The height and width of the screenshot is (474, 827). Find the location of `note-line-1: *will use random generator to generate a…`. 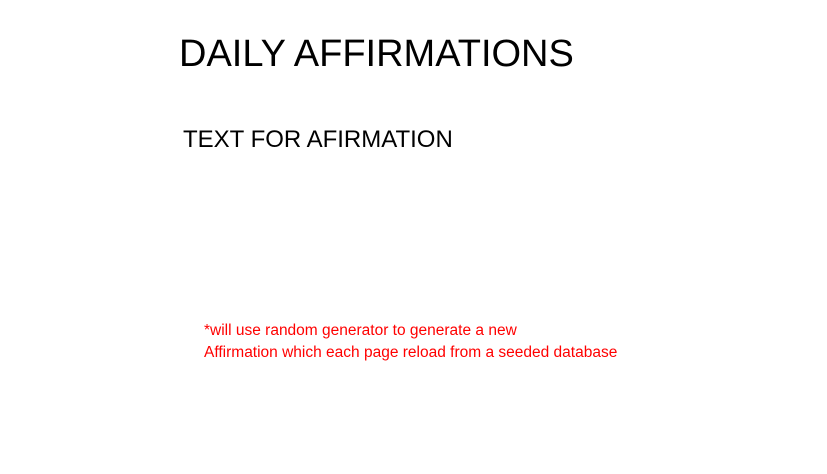

note-line-1: *will use random generator to generate a… is located at coordinates (360, 330).